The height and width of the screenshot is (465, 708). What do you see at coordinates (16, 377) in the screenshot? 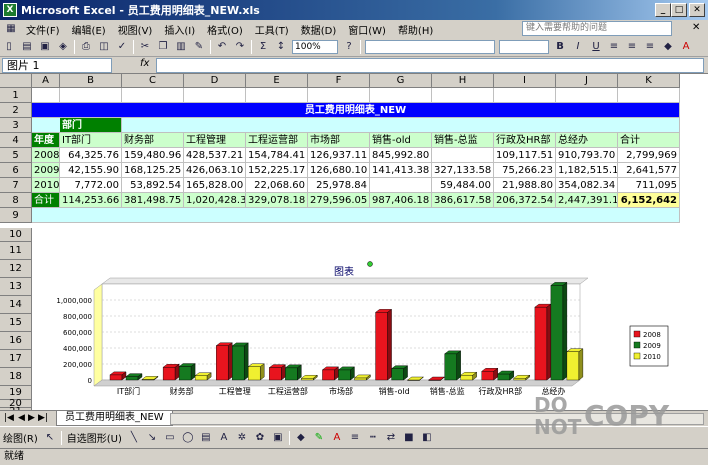
I see `row-header: 18` at bounding box center [16, 377].